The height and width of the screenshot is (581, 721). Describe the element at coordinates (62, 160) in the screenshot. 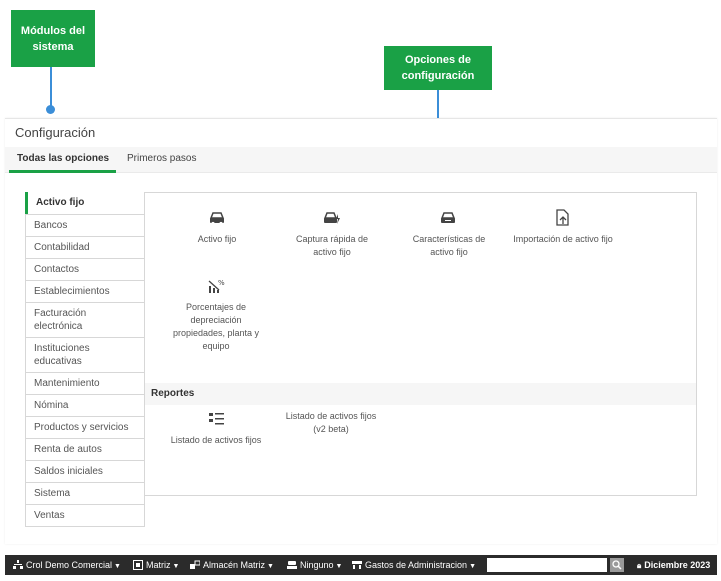

I see `tab-all-options: Todas las opciones` at that location.